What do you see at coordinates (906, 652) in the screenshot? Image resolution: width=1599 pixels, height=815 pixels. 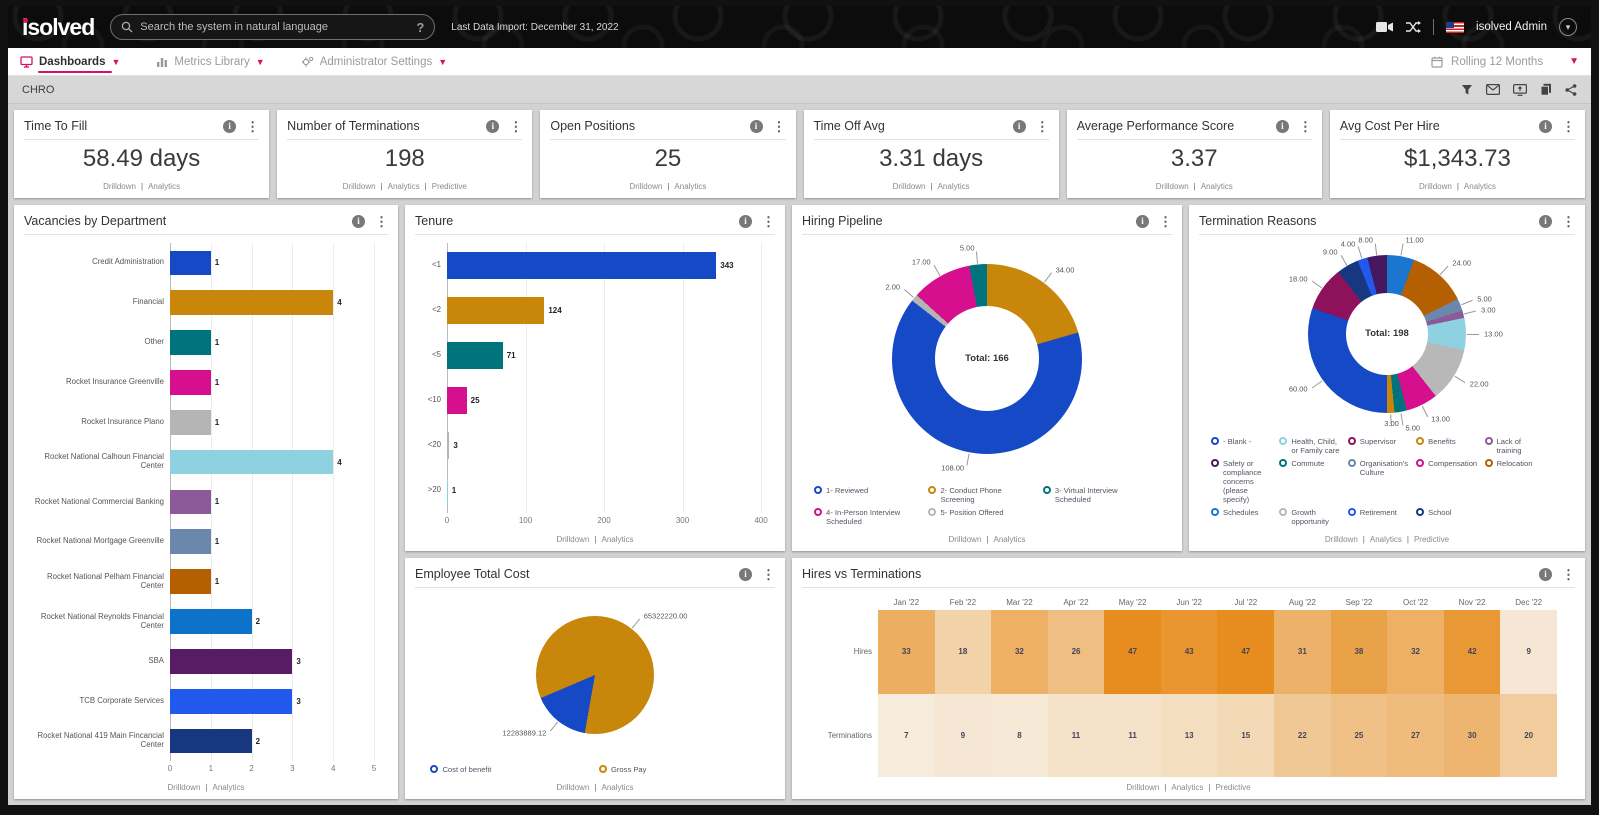 I see `heatmap-cell: 33` at bounding box center [906, 652].